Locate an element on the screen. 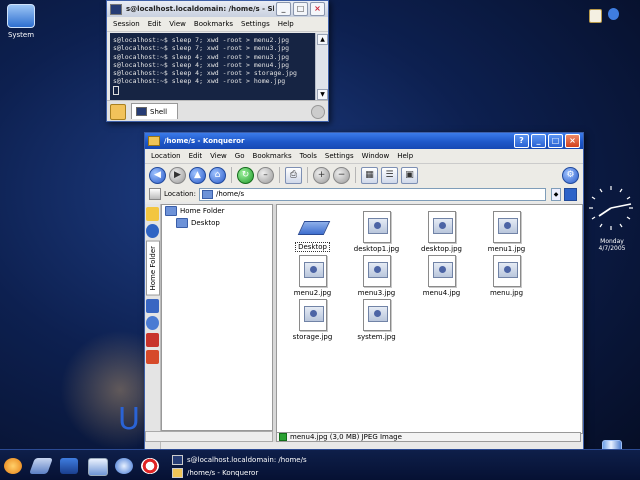 This screenshot has width=640, height=480. help-center-icon is located at coordinates (150, 466).